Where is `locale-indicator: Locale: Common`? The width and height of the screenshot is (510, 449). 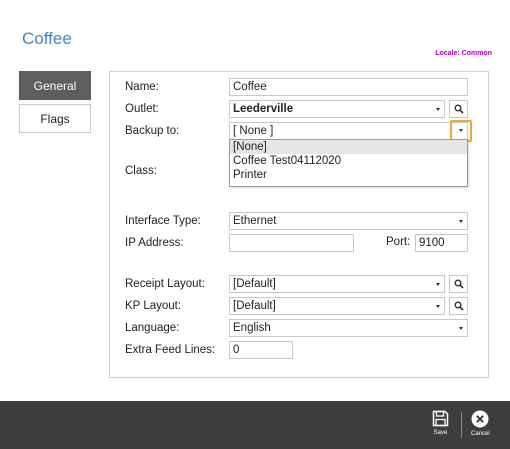
locale-indicator: Locale: Common is located at coordinates (463, 53).